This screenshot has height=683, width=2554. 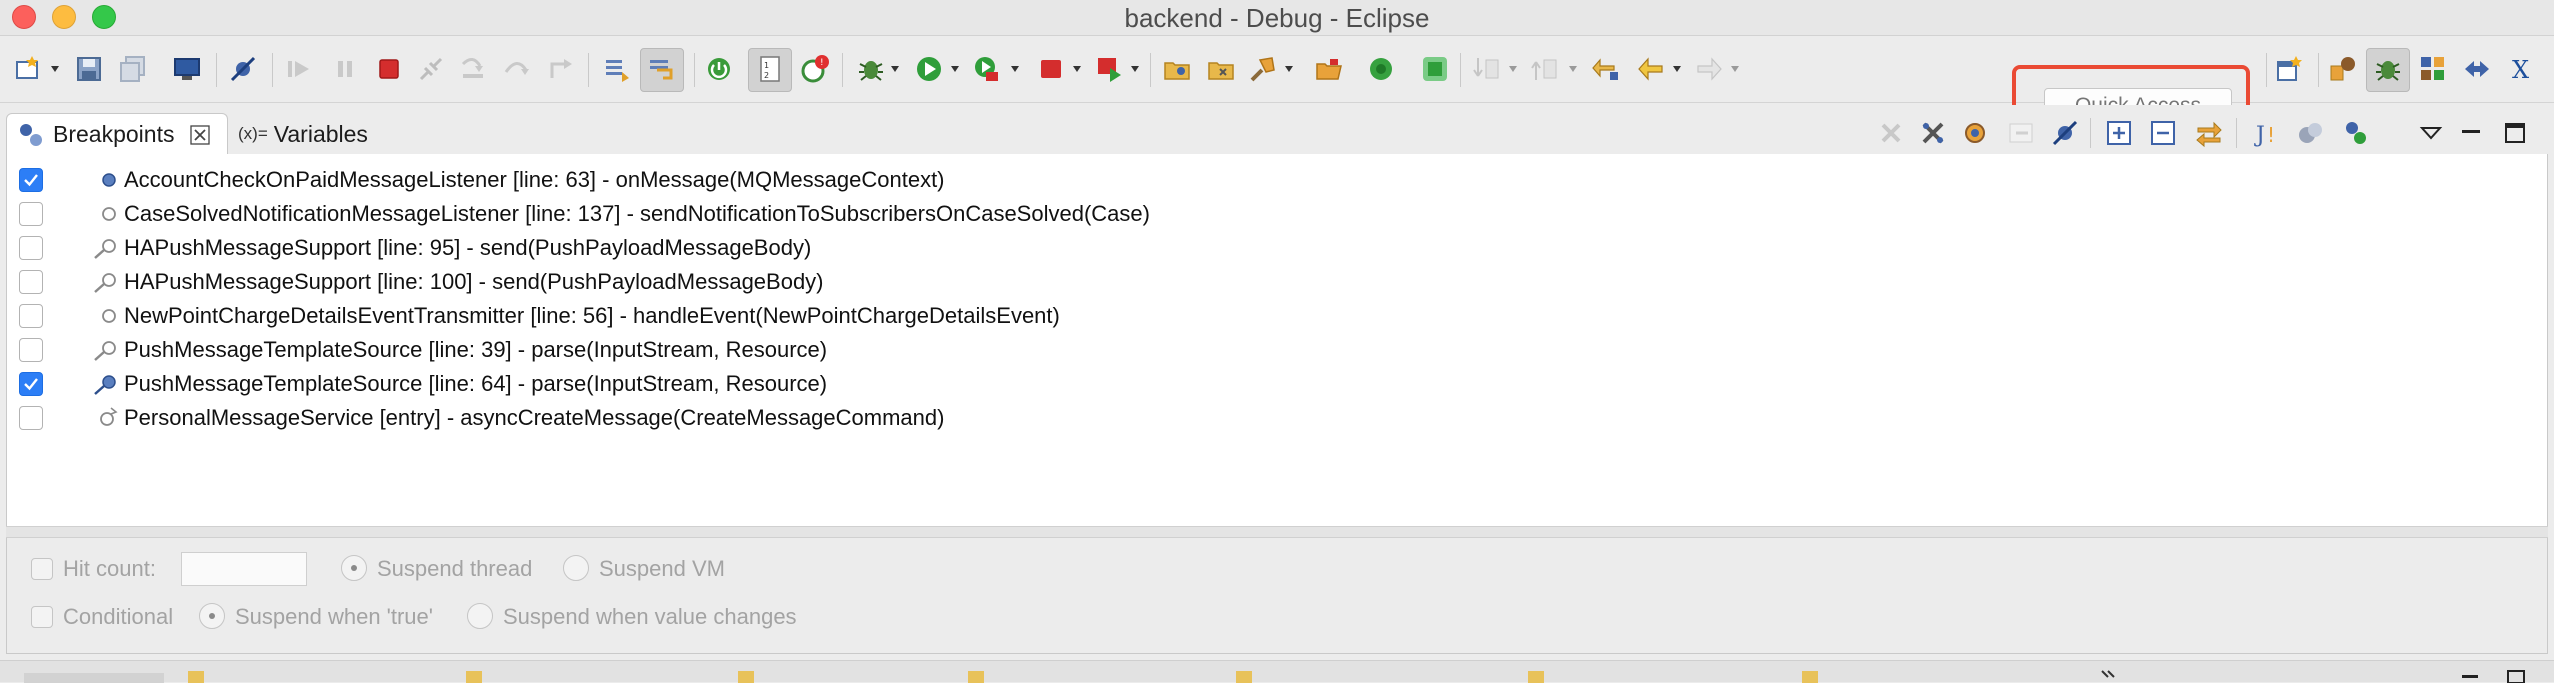 What do you see at coordinates (1573, 69) in the screenshot?
I see `previous-annotation-dropdown-icon` at bounding box center [1573, 69].